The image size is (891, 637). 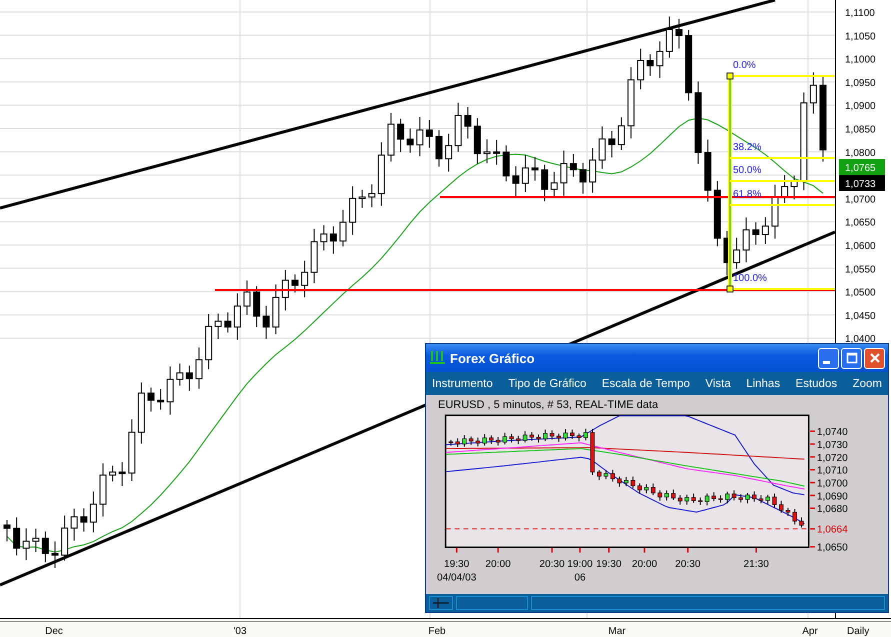 What do you see at coordinates (462, 384) in the screenshot?
I see `menu-item: Instrumento` at bounding box center [462, 384].